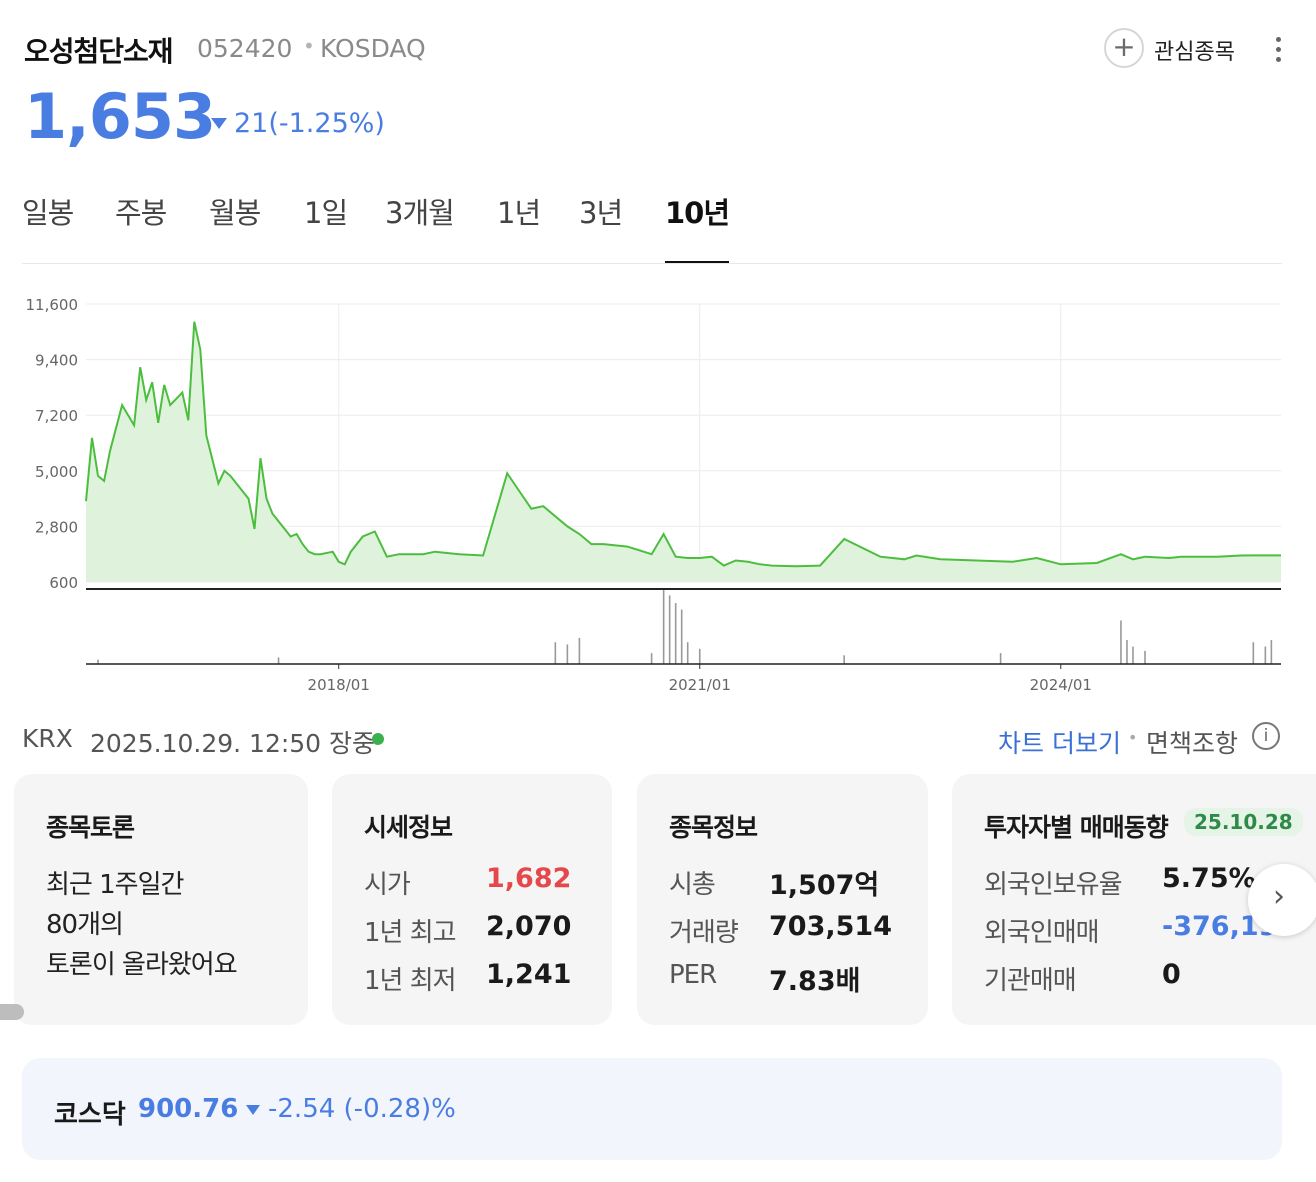 The image size is (1316, 1182). I want to click on current-price: 1,653, so click(120, 116).